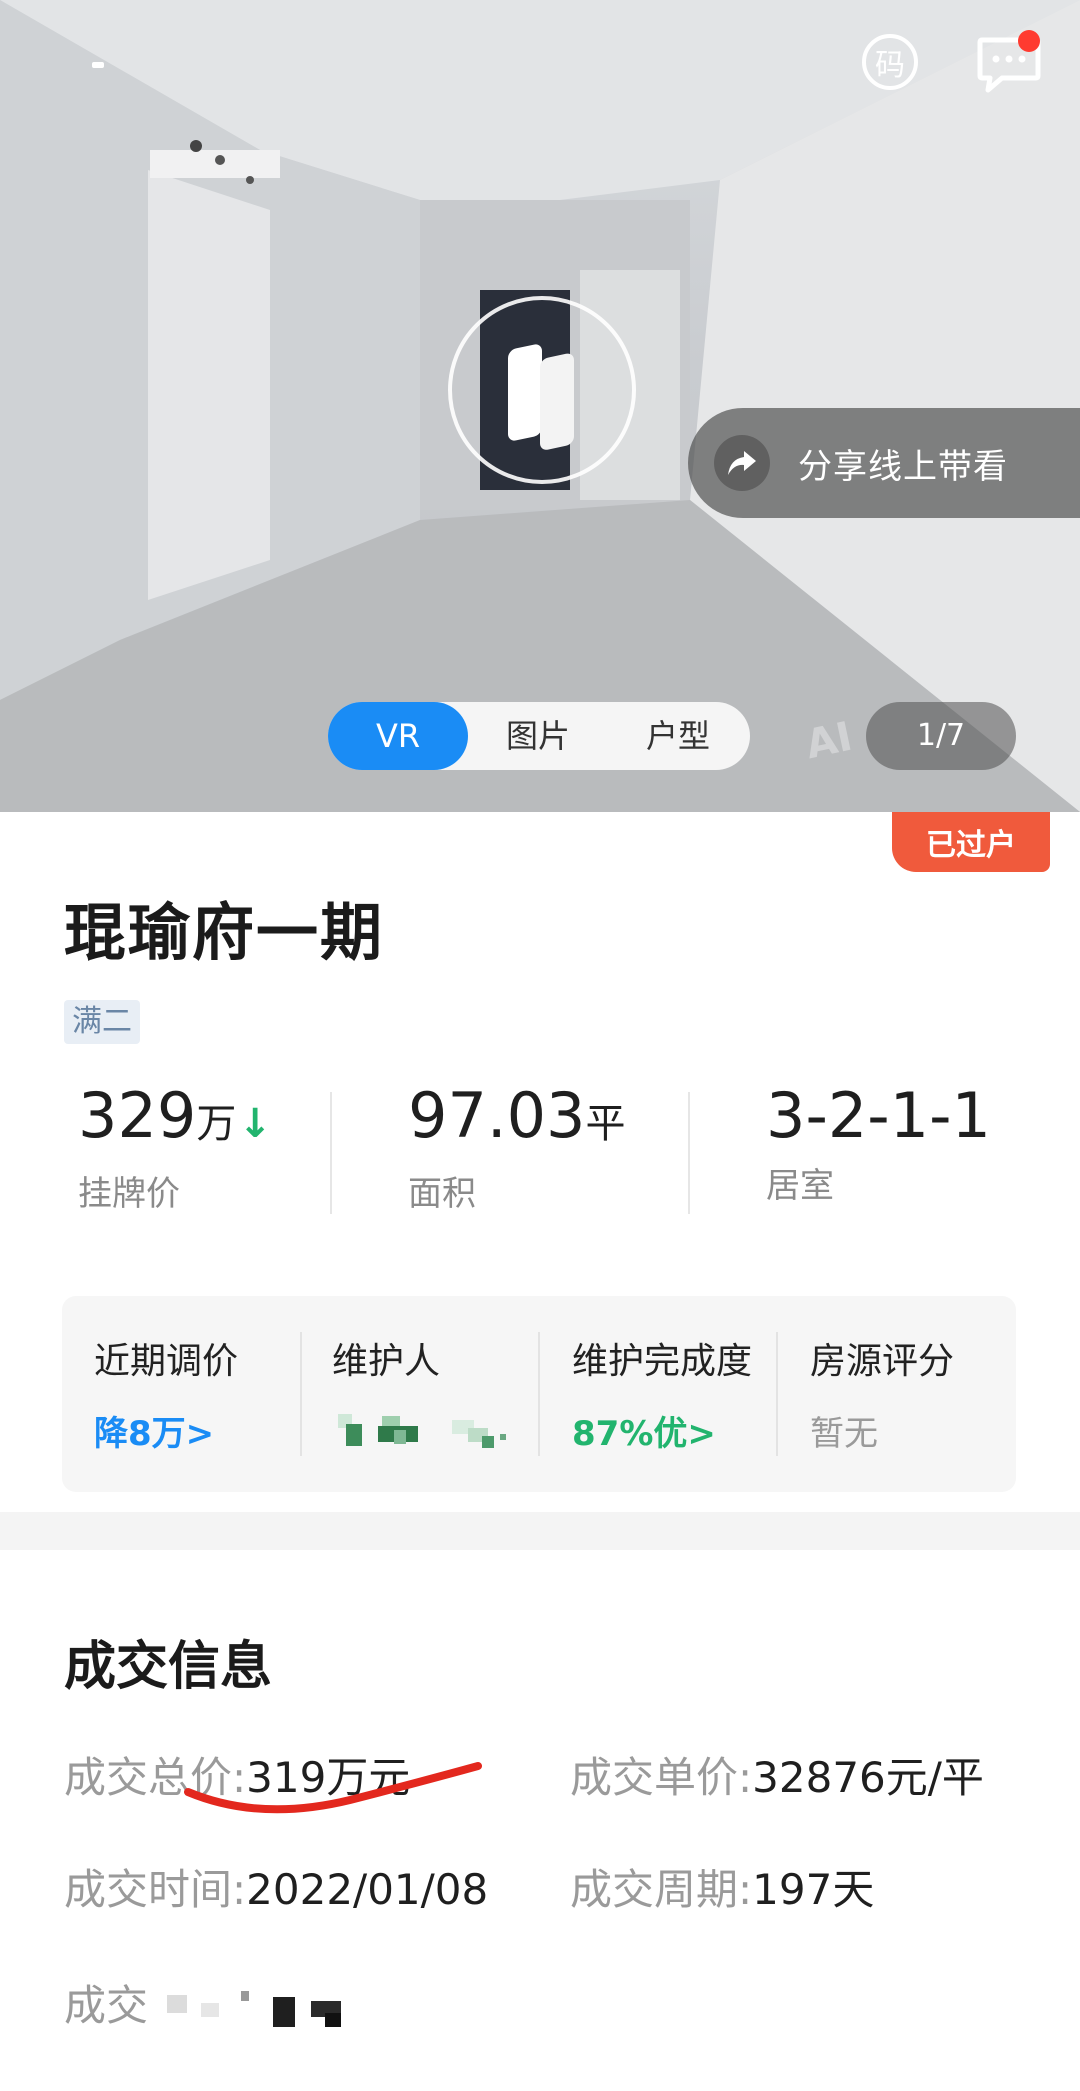 The image size is (1080, 2091). I want to click on stat-unit: 平, so click(605, 1124).